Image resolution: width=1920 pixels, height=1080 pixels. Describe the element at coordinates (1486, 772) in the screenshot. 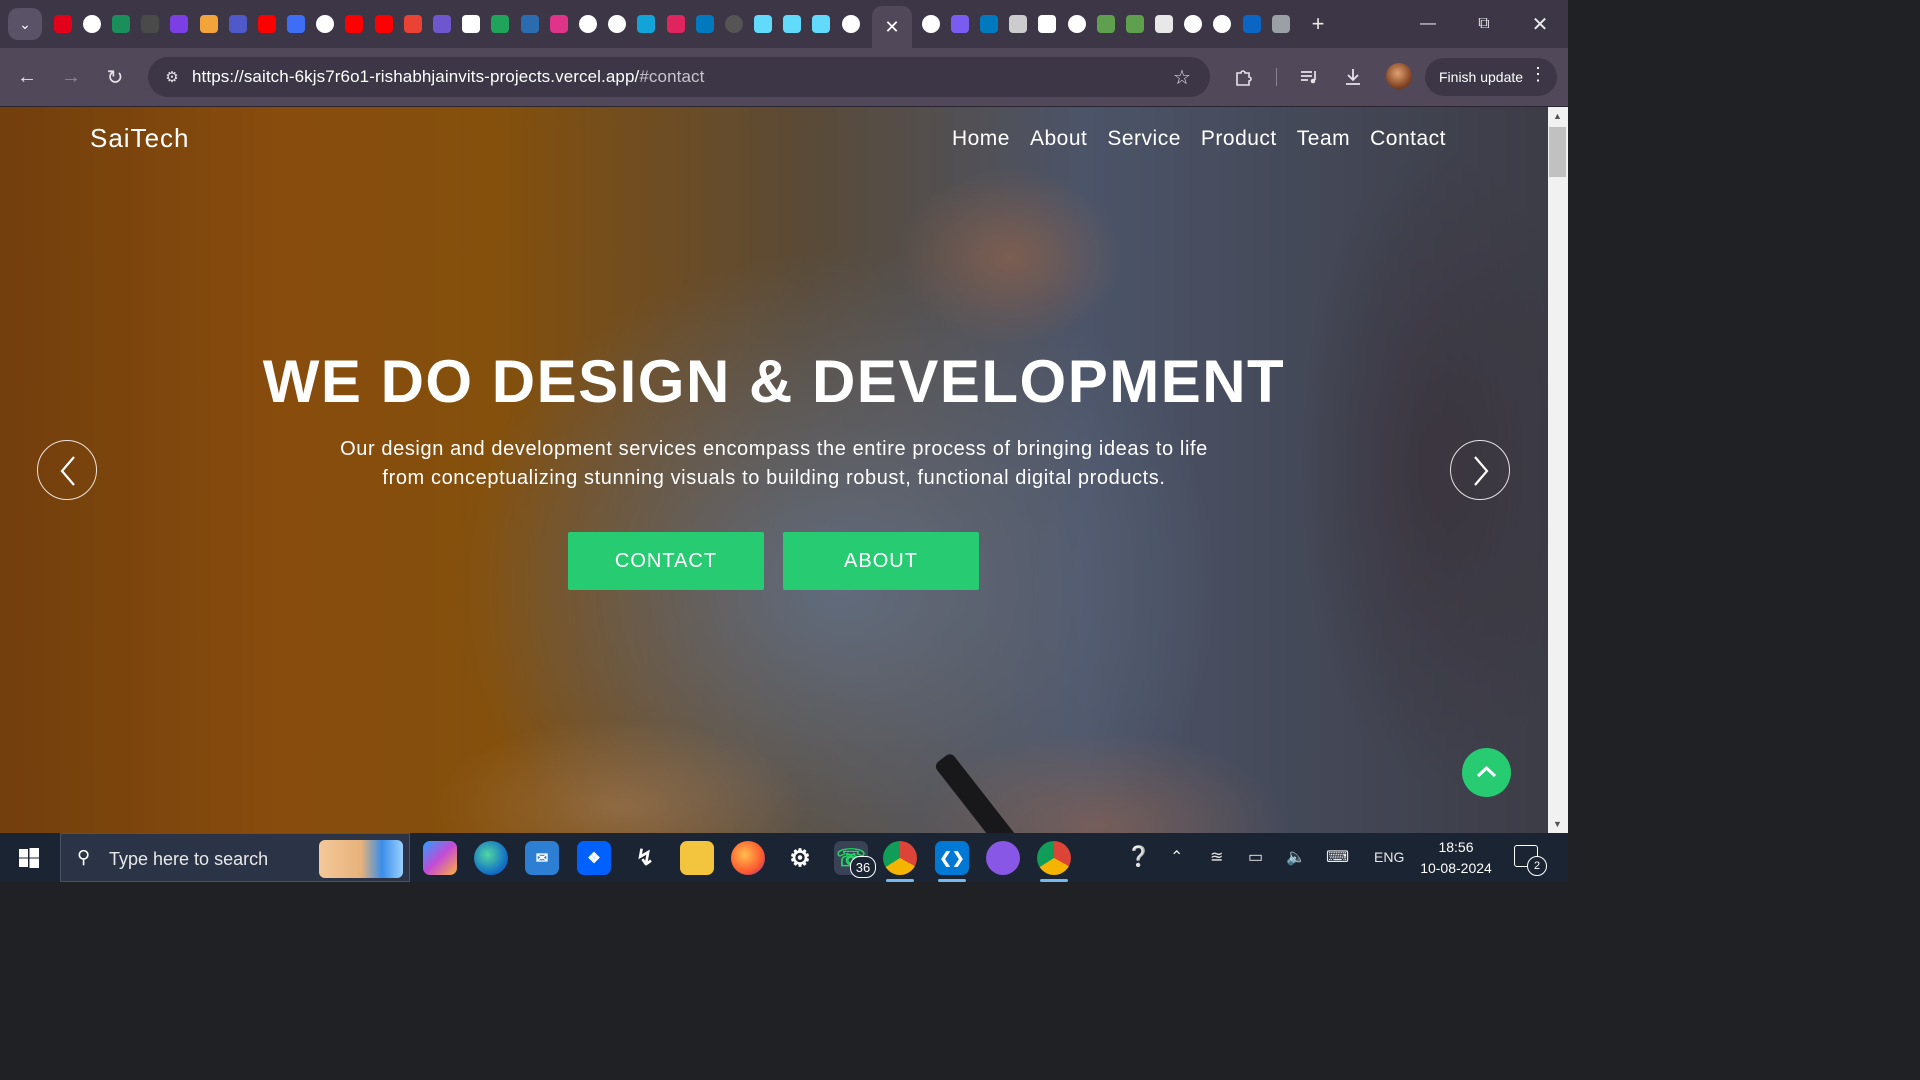

I see `back-to-top-button` at that location.